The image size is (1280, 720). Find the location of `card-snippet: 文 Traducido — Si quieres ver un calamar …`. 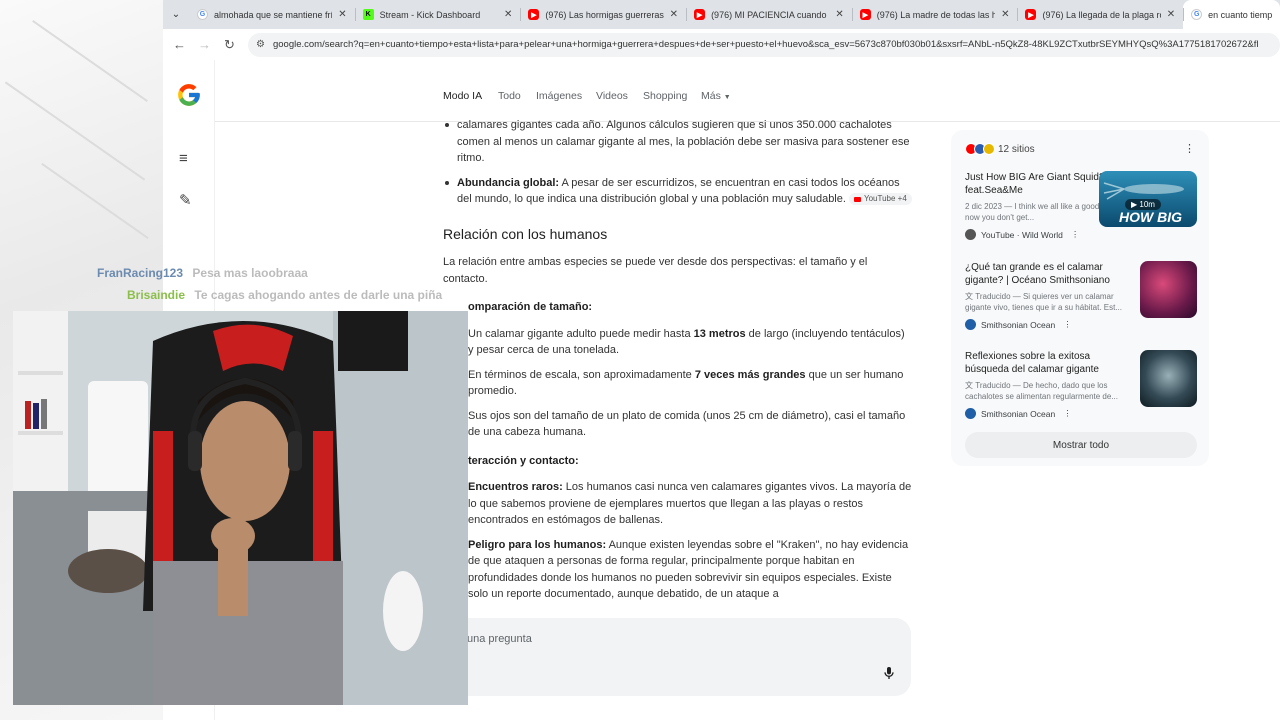

card-snippet: 文 Traducido — Si quieres ver un calamar … is located at coordinates (1043, 302).